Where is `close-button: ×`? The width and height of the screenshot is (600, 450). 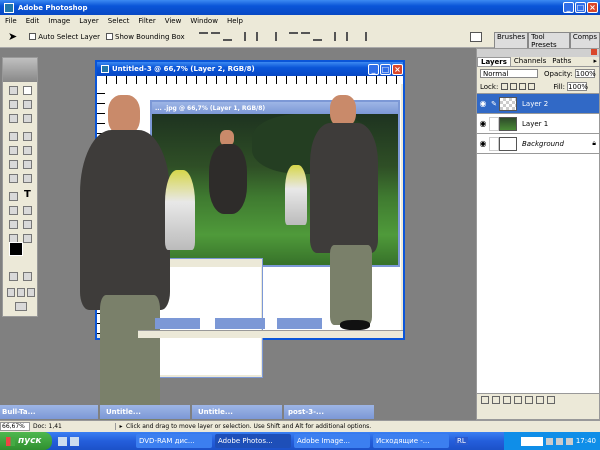 close-button: × is located at coordinates (592, 7).